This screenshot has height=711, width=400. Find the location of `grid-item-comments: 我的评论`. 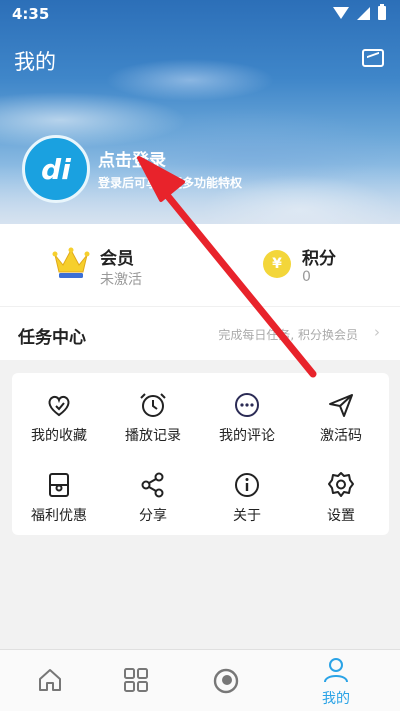

grid-item-comments: 我的评论 is located at coordinates (247, 417).